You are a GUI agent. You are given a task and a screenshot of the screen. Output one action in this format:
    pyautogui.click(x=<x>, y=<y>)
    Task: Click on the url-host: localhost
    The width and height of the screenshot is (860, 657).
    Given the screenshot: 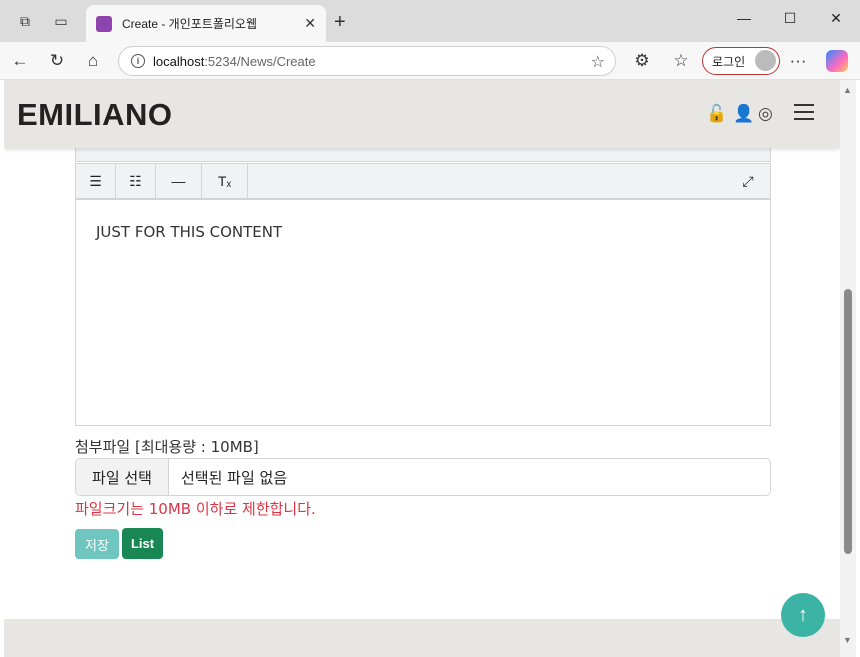 What is the action you would take?
    pyautogui.click(x=179, y=61)
    